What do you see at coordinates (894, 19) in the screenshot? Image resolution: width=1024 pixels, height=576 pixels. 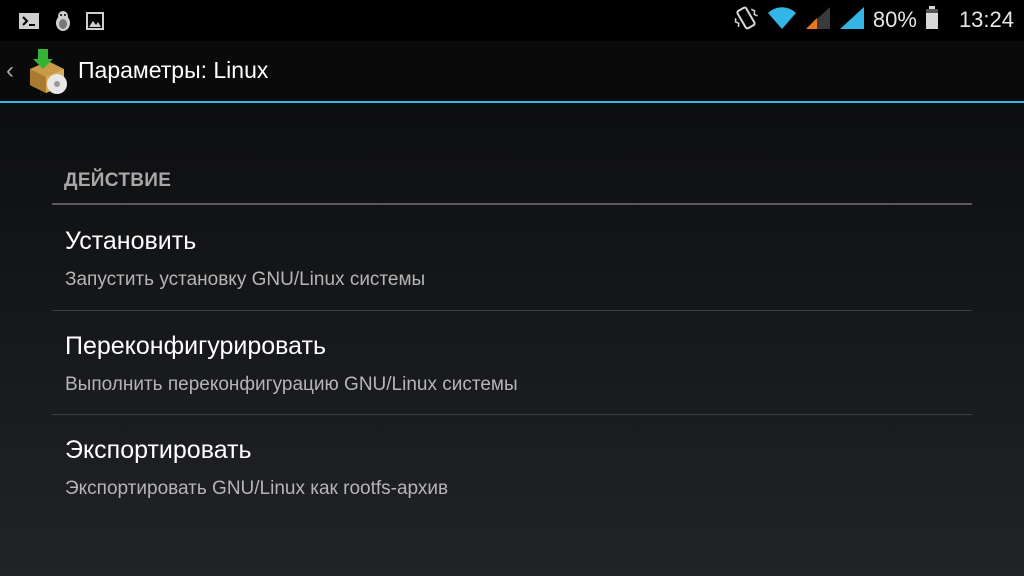 I see `battery-percent: 80%` at bounding box center [894, 19].